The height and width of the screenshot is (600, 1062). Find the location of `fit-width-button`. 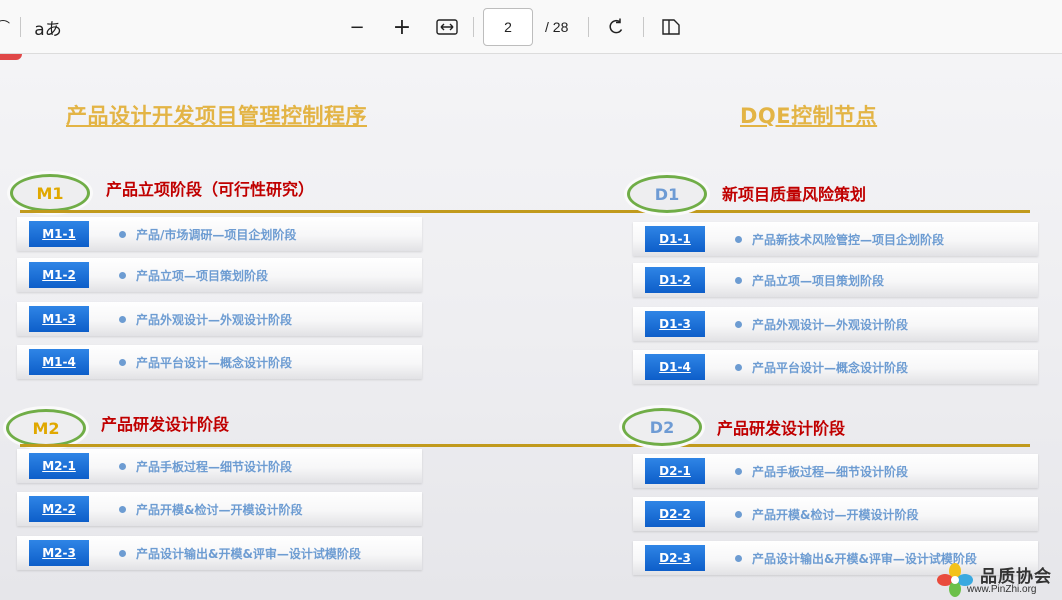

fit-width-button is located at coordinates (447, 27).